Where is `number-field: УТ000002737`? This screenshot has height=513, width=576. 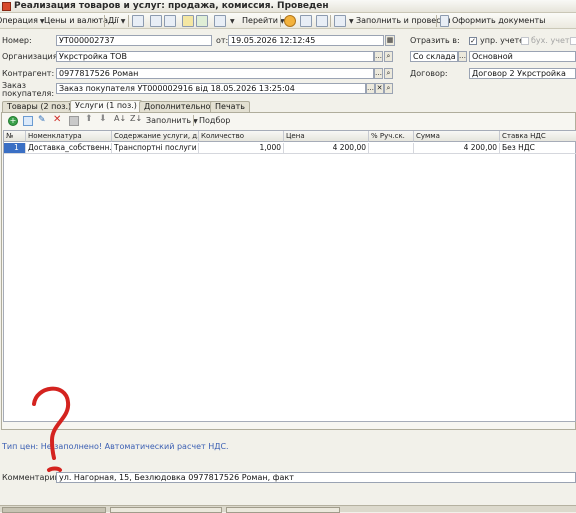
number-field: УТ000002737 is located at coordinates (134, 40).